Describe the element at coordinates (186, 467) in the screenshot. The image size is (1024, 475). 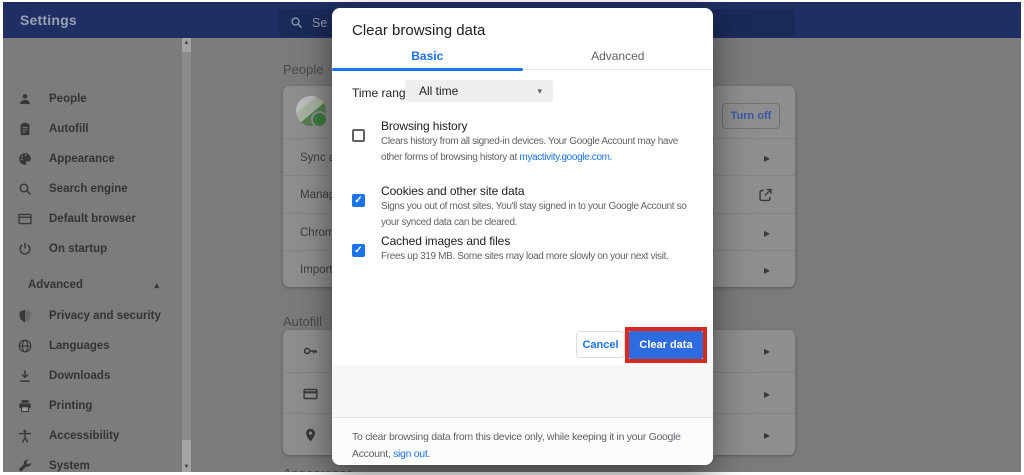
I see `scroll-down-icon: ▼` at that location.